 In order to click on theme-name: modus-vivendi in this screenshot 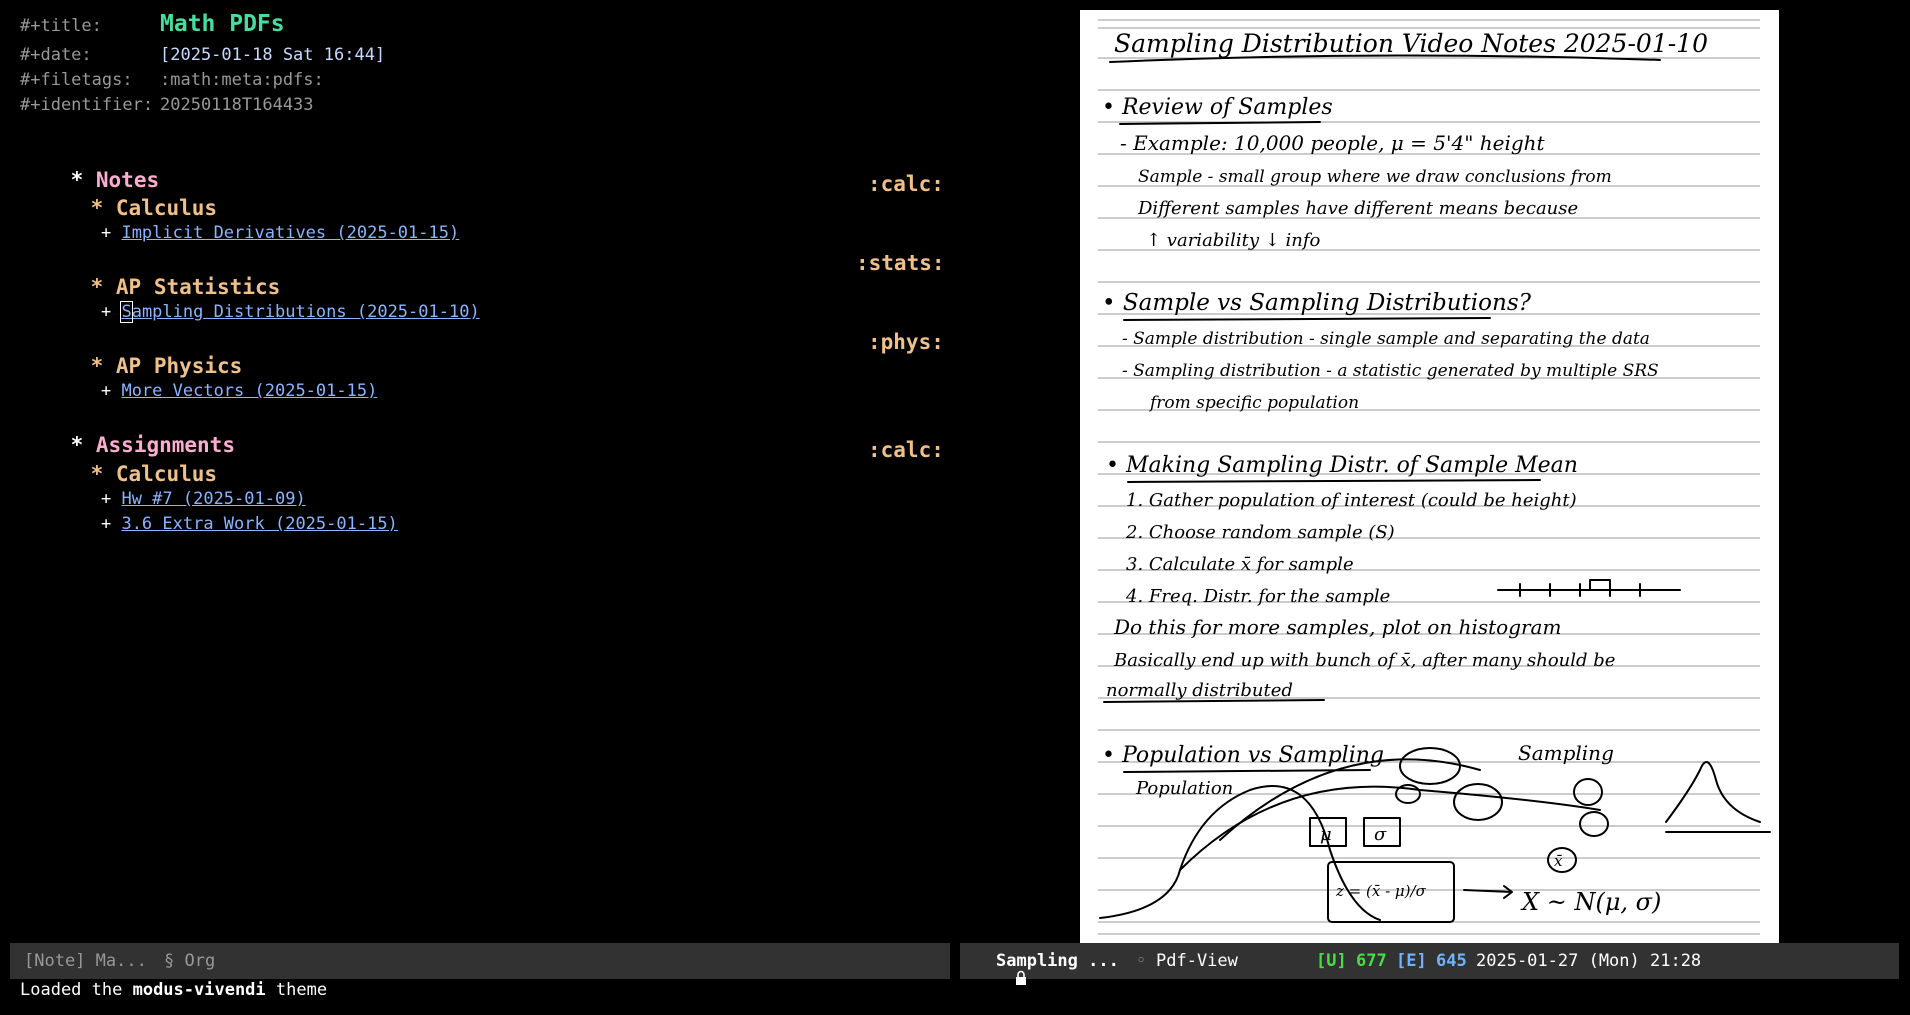, I will do `click(199, 990)`.